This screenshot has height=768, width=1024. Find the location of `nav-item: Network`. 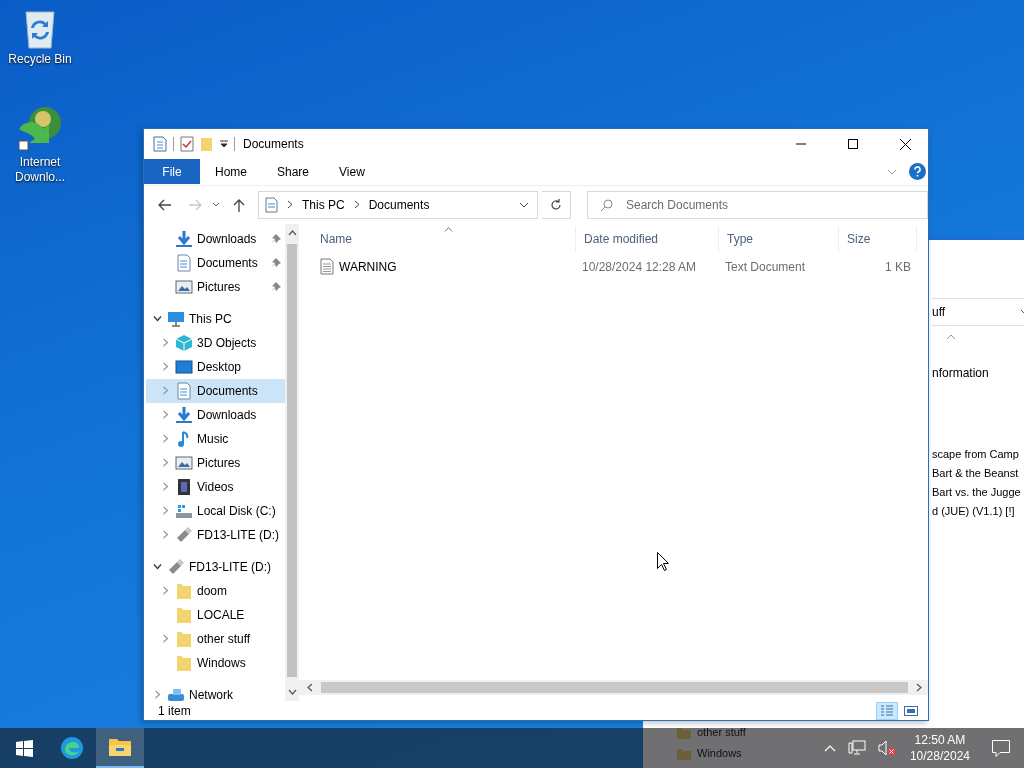

nav-item: Network is located at coordinates (215, 692).